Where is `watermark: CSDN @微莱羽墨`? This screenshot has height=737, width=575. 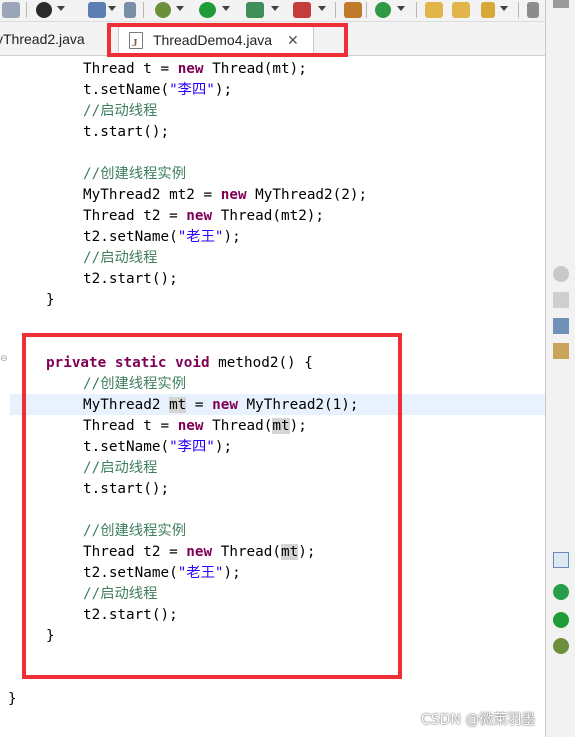
watermark: CSDN @微莱羽墨 is located at coordinates (478, 720).